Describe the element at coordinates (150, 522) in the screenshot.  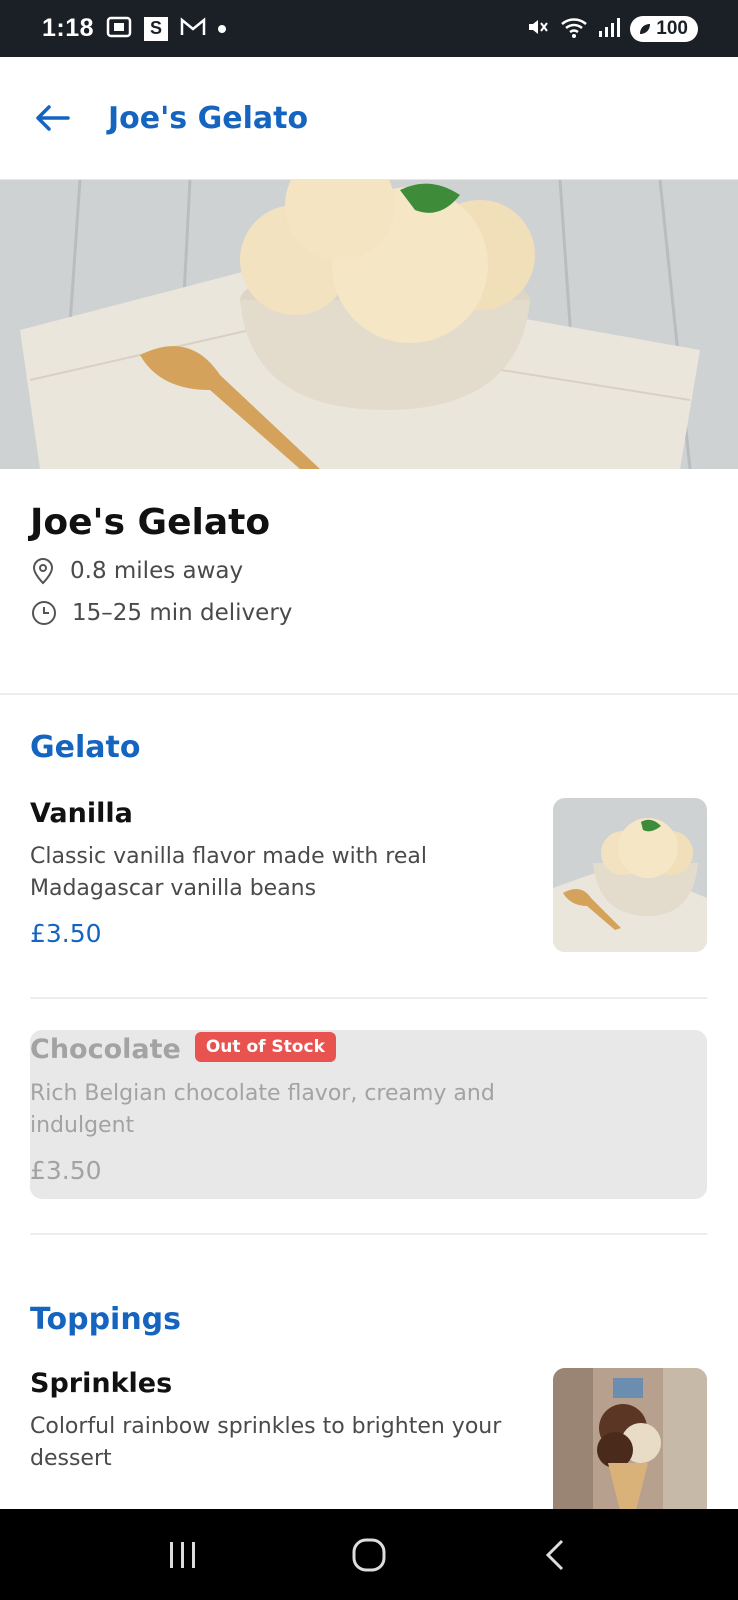
I see `restaurant-name: Joe's Gelato` at that location.